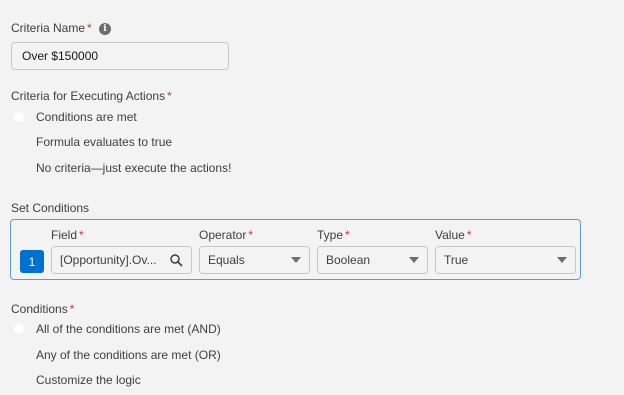 Image resolution: width=624 pixels, height=395 pixels. Describe the element at coordinates (60, 56) in the screenshot. I see `criteria-name-value: Over $150000` at that location.